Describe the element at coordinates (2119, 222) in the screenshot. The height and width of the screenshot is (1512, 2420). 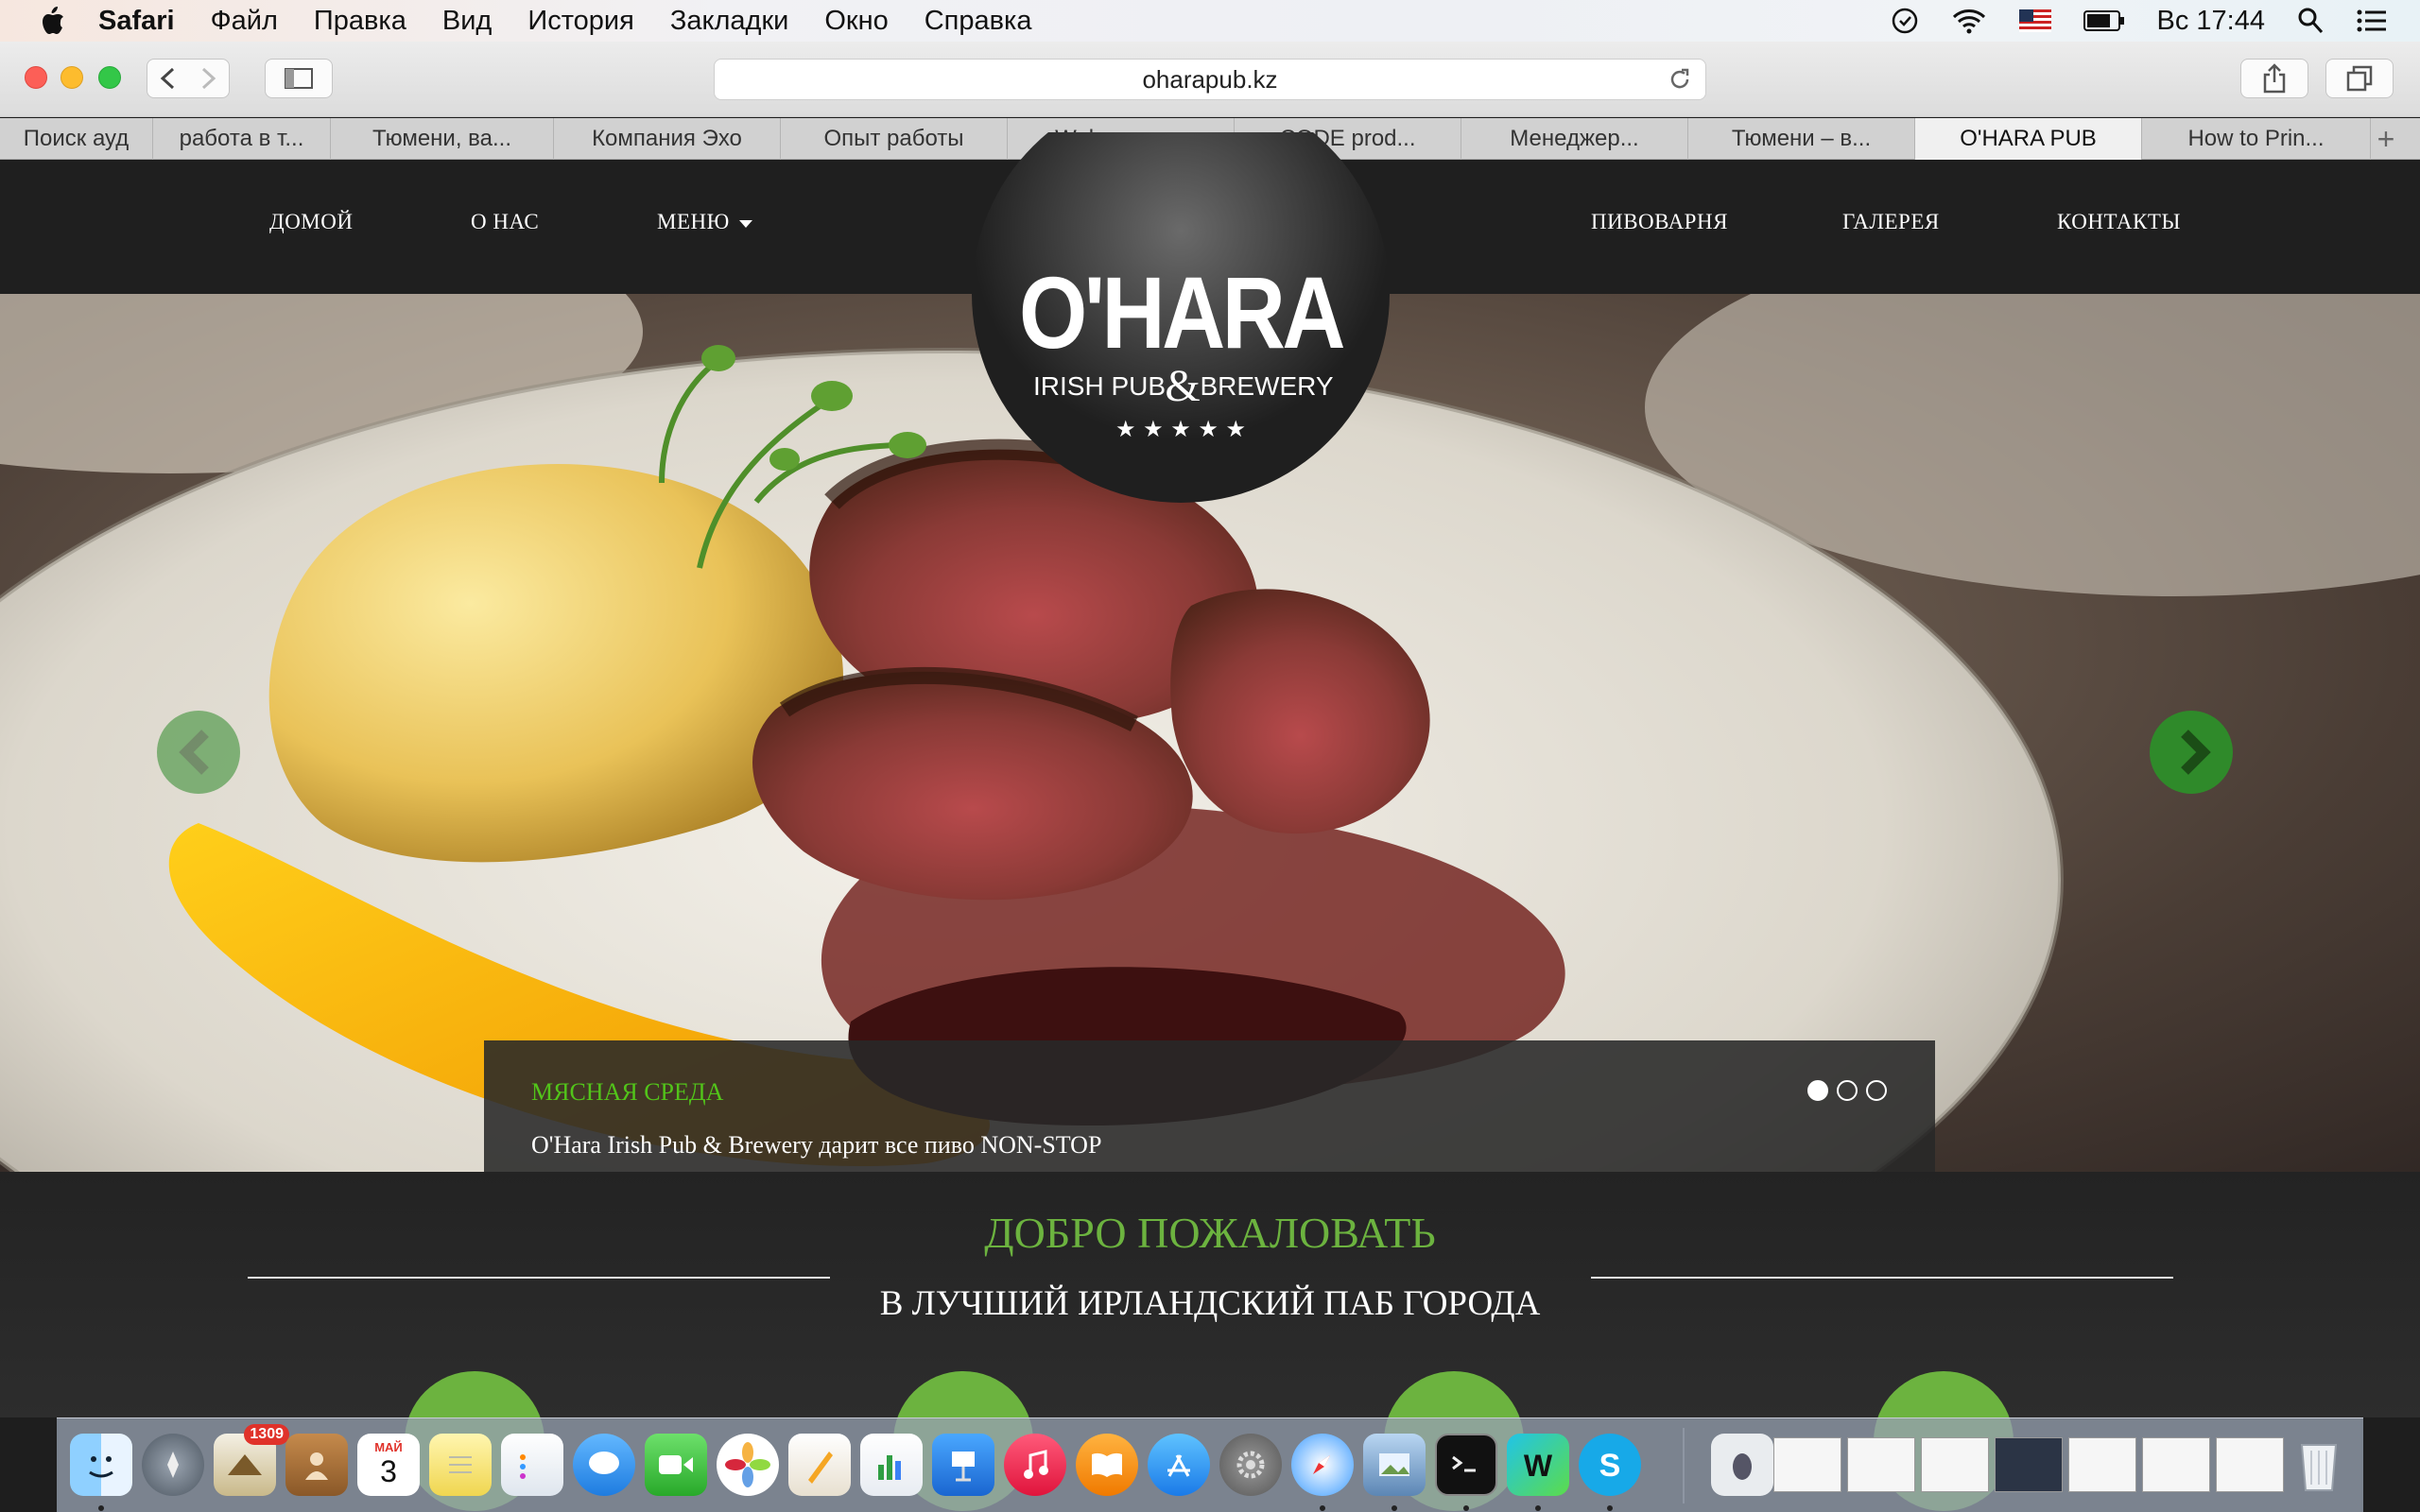
I see `nav-contacts: КОНТАКТЫ` at that location.